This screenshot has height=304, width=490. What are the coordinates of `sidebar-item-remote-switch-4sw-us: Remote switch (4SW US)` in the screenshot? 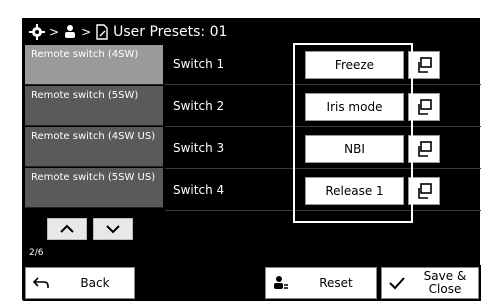 It's located at (94, 147).